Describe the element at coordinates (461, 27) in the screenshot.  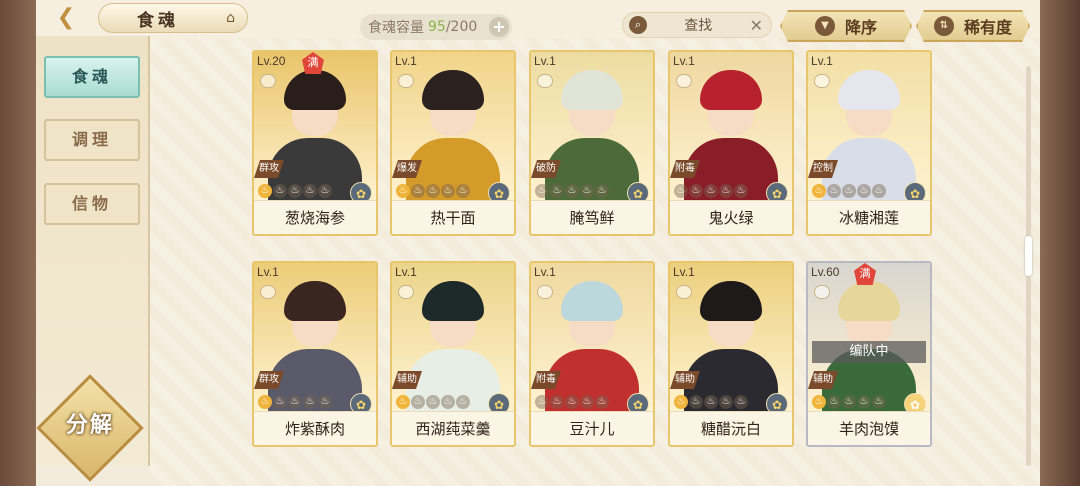
I see `capacity-max: /200` at that location.